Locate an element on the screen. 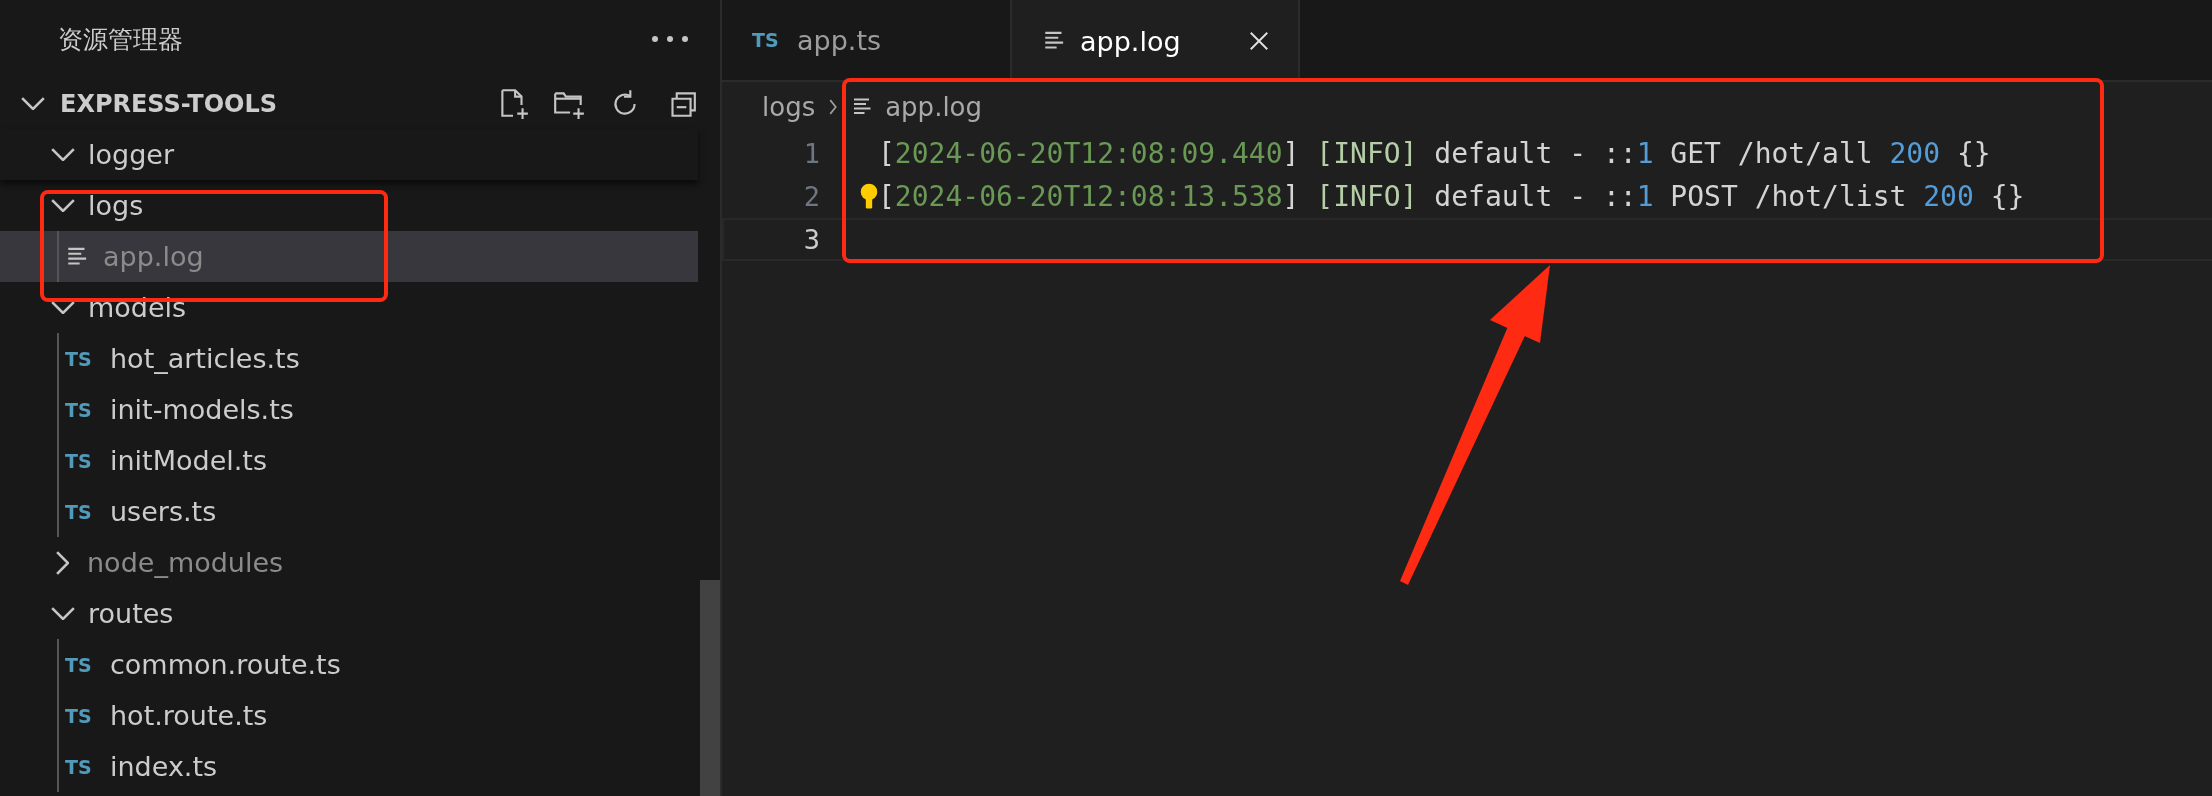  tree-item: node_modules is located at coordinates (349, 562).